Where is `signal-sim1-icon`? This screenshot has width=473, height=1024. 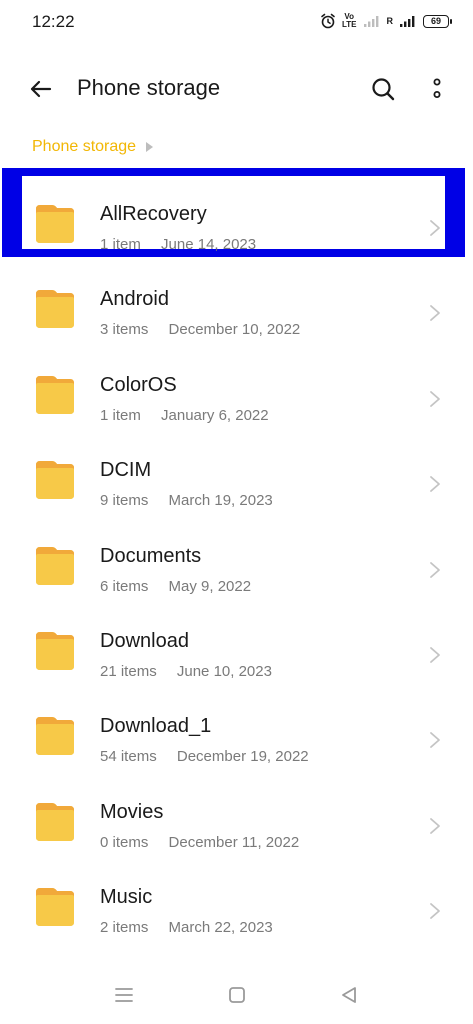 signal-sim1-icon is located at coordinates (370, 21).